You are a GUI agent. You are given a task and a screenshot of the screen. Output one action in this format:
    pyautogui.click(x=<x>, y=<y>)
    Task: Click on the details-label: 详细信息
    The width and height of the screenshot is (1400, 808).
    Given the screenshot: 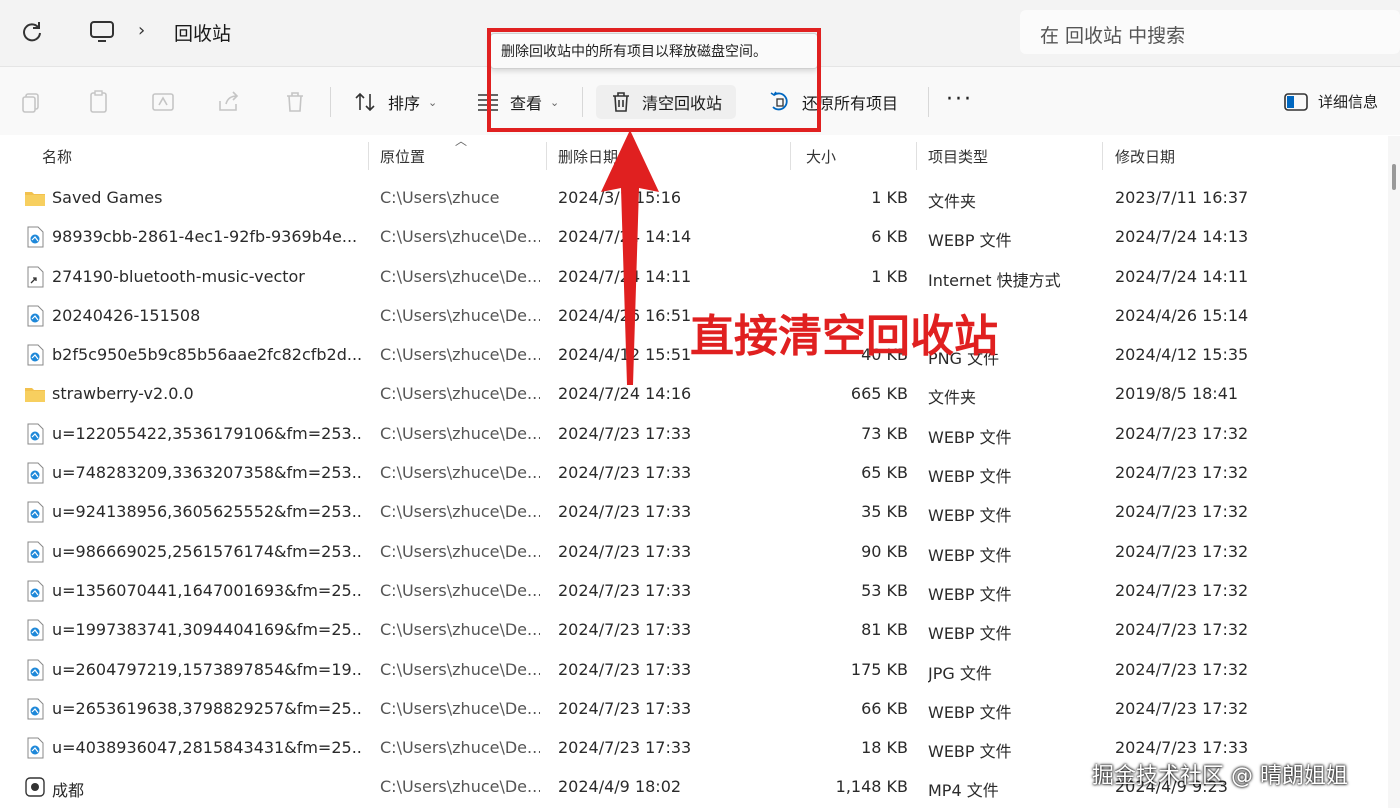 What is the action you would take?
    pyautogui.click(x=1348, y=102)
    